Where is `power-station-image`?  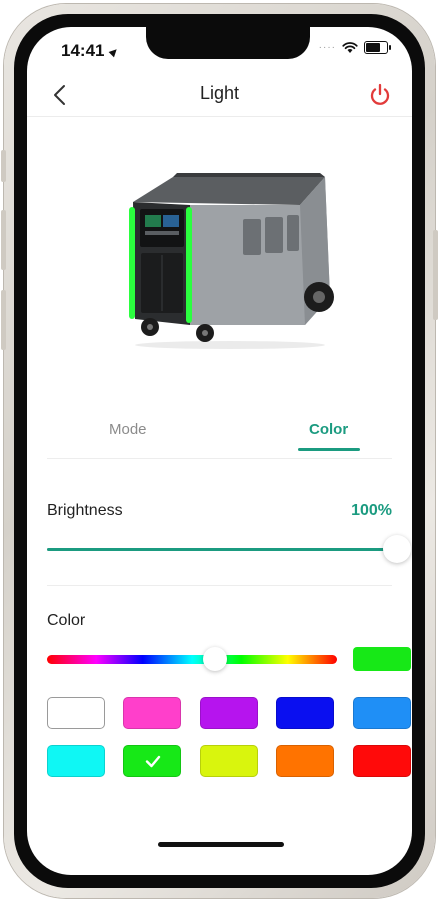 power-station-image is located at coordinates (231, 261).